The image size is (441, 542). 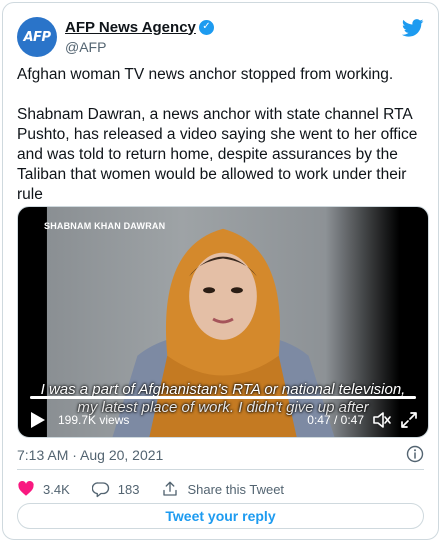 I want to click on twitter-bird-icon, so click(x=413, y=28).